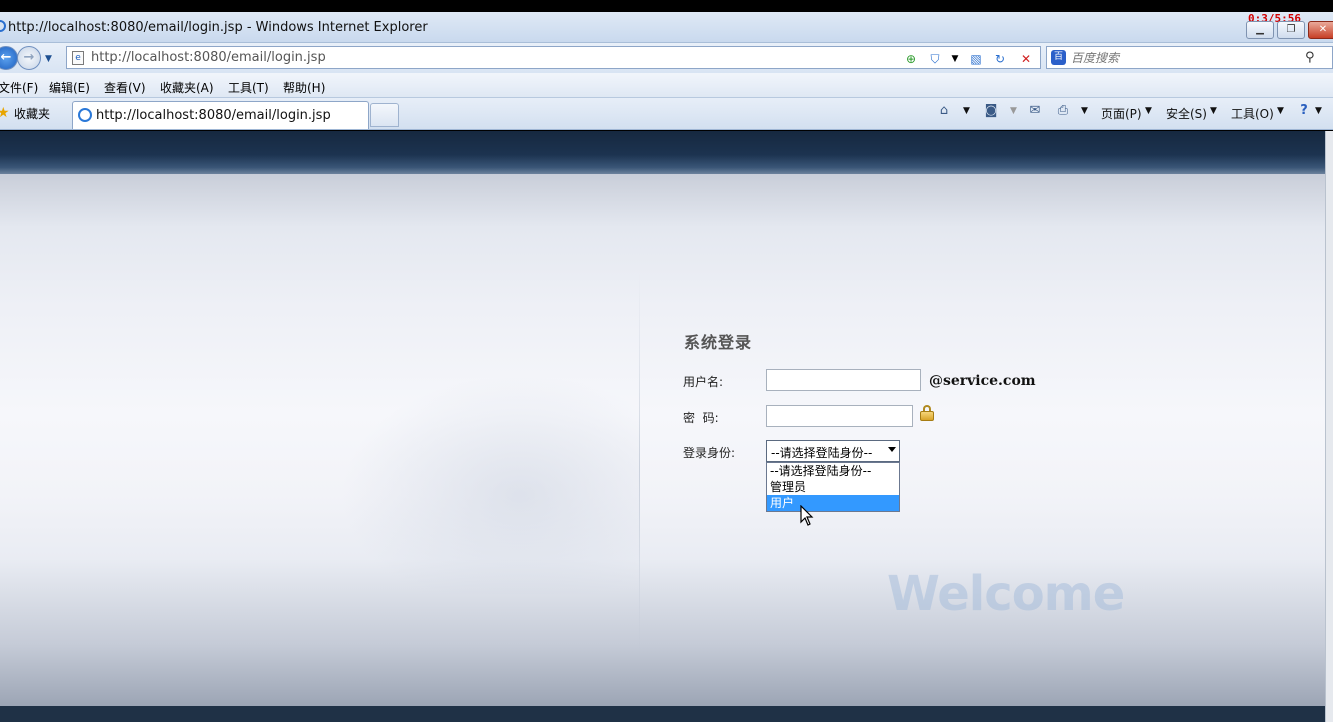  I want to click on search-icon: ⚲, so click(1310, 57).